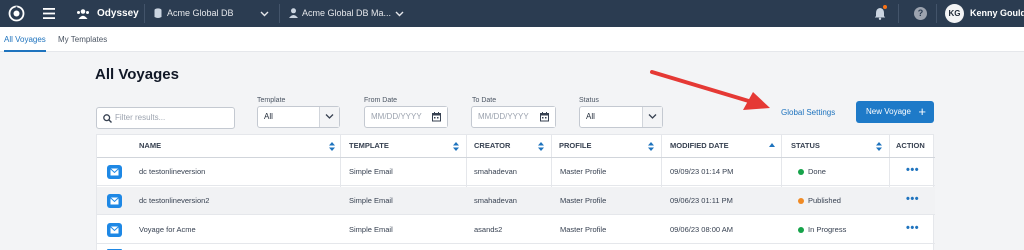 The width and height of the screenshot is (1024, 250). What do you see at coordinates (822, 230) in the screenshot?
I see `status-badge: In Progress` at bounding box center [822, 230].